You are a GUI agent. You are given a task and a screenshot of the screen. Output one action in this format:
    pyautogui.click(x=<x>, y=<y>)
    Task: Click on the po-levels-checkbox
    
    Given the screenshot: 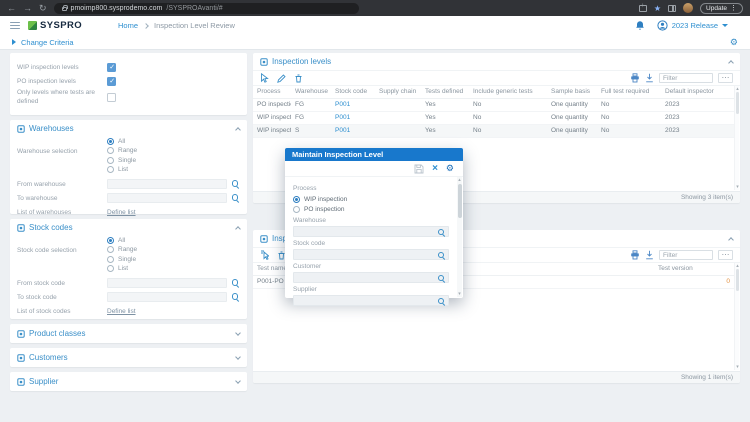 What is the action you would take?
    pyautogui.click(x=111, y=81)
    